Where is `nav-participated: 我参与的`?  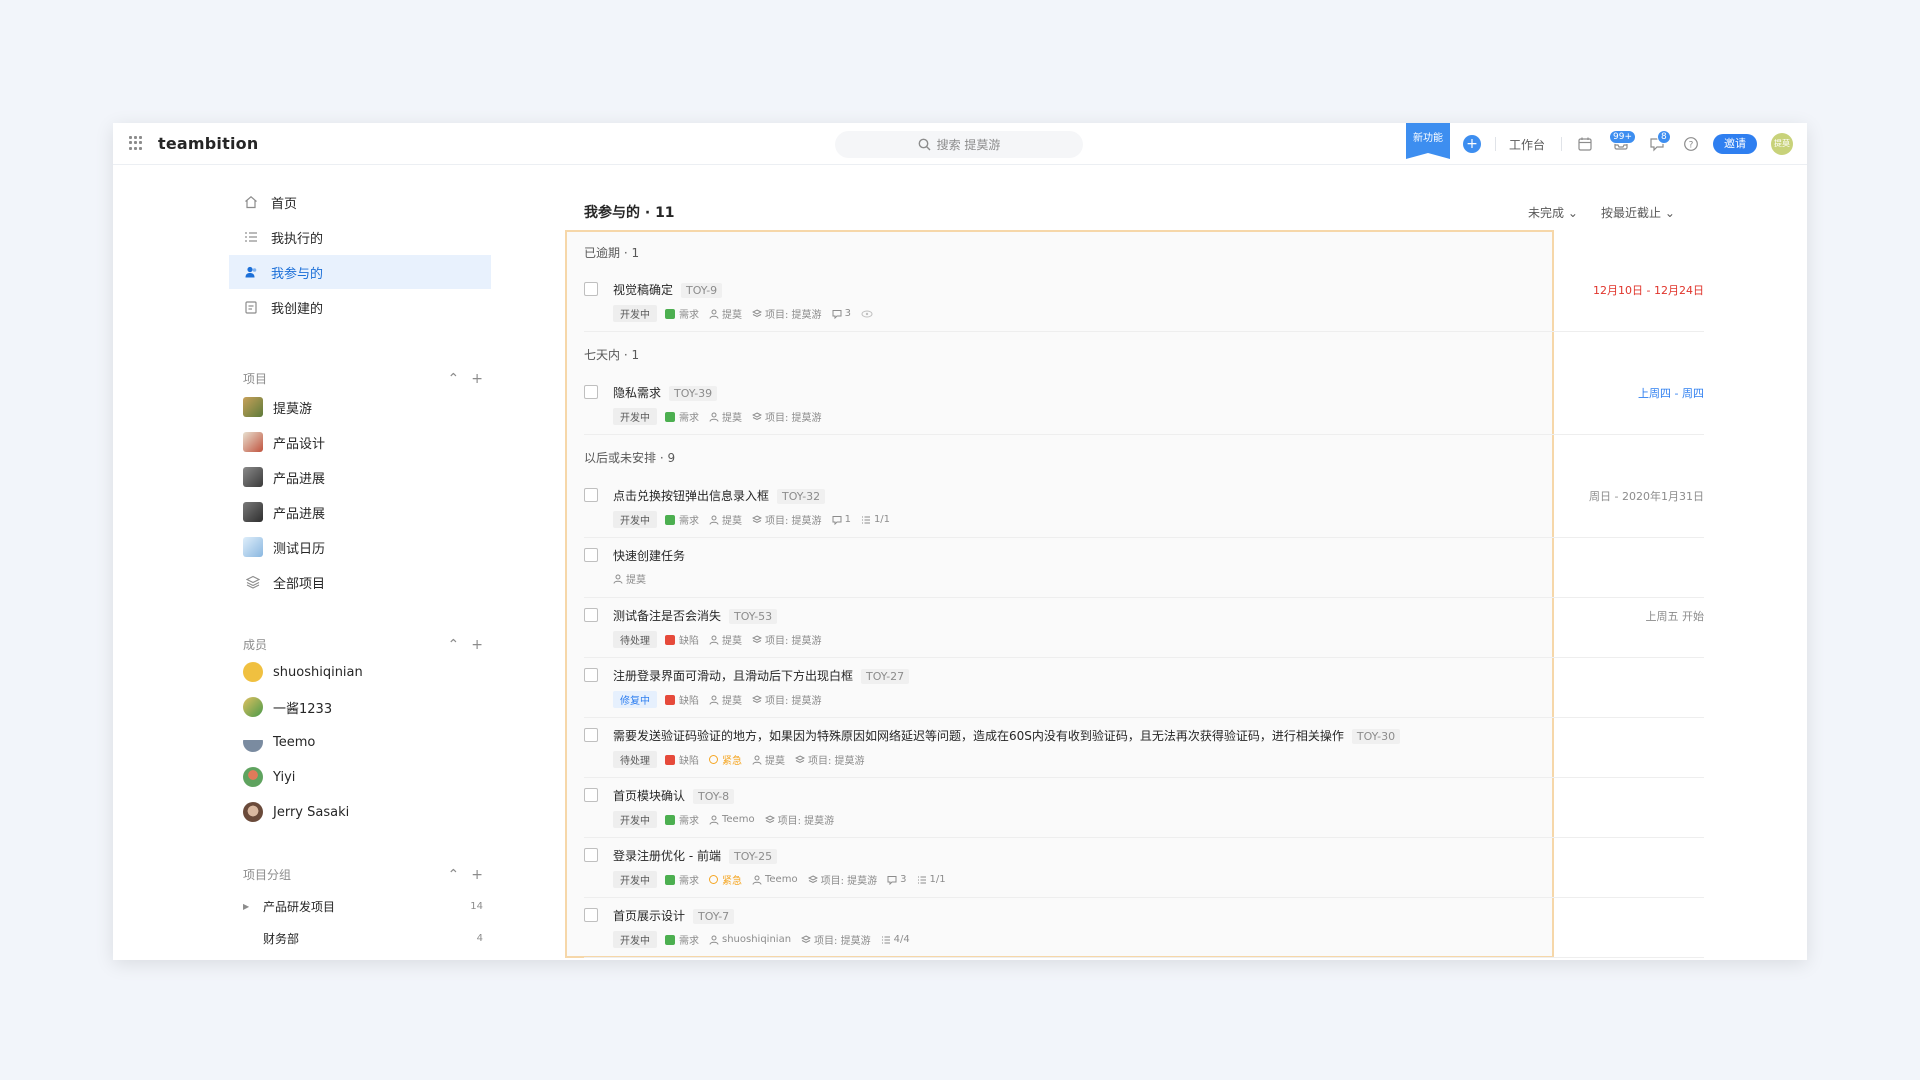 nav-participated: 我参与的 is located at coordinates (360, 272).